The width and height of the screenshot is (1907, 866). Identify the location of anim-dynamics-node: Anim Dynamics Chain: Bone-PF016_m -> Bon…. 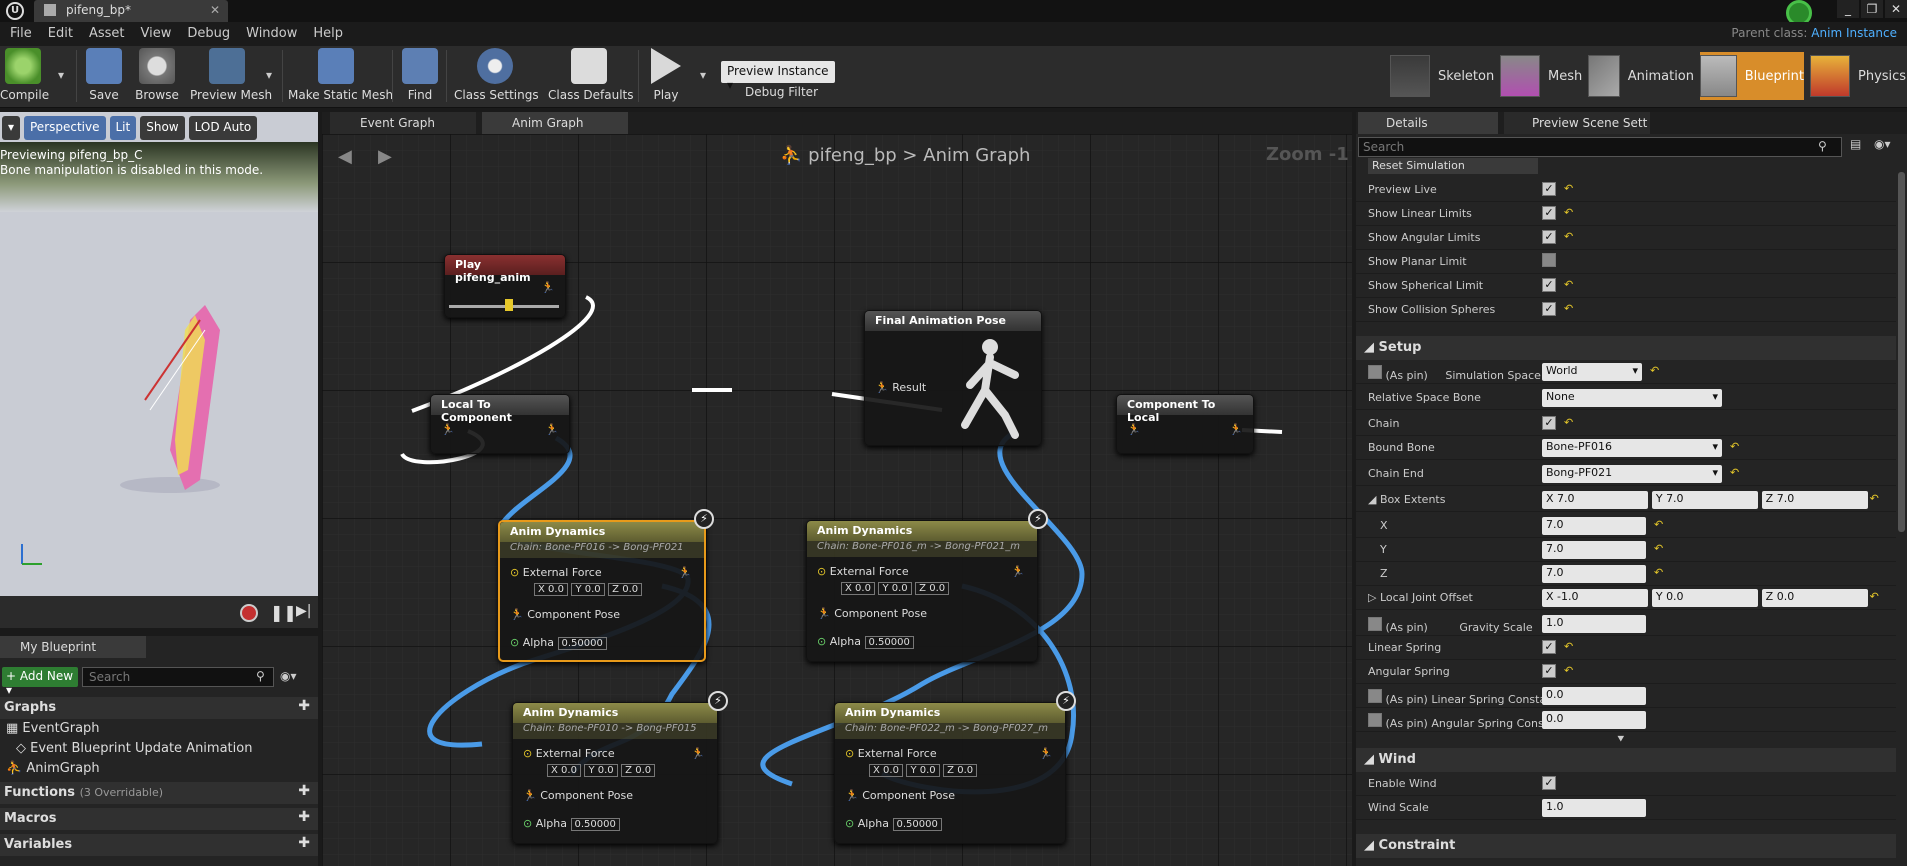
(922, 591).